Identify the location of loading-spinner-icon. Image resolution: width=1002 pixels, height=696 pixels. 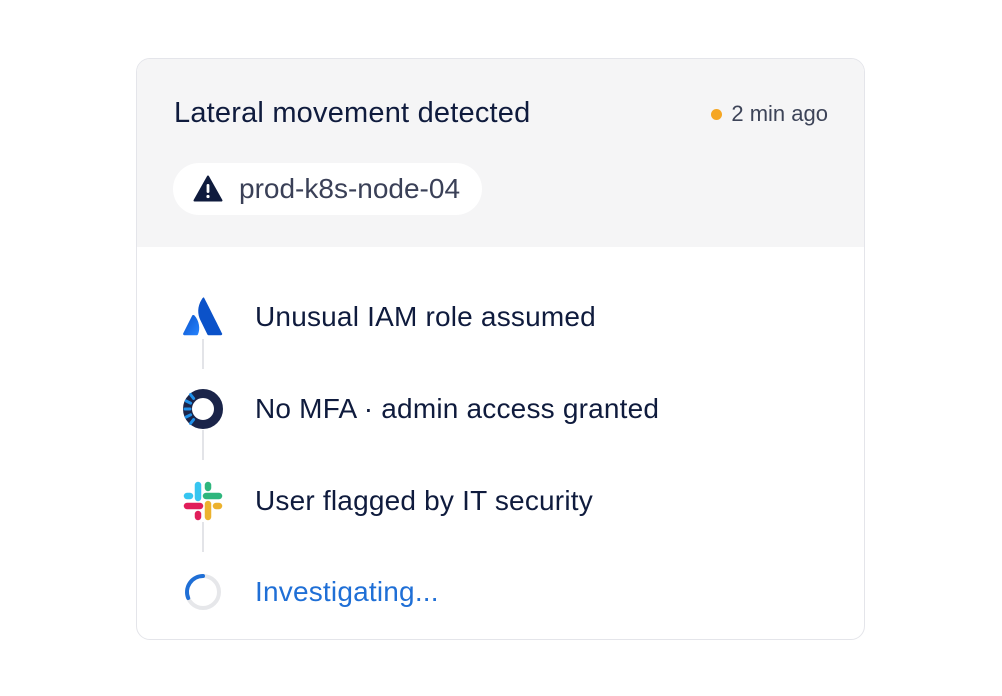
(203, 592).